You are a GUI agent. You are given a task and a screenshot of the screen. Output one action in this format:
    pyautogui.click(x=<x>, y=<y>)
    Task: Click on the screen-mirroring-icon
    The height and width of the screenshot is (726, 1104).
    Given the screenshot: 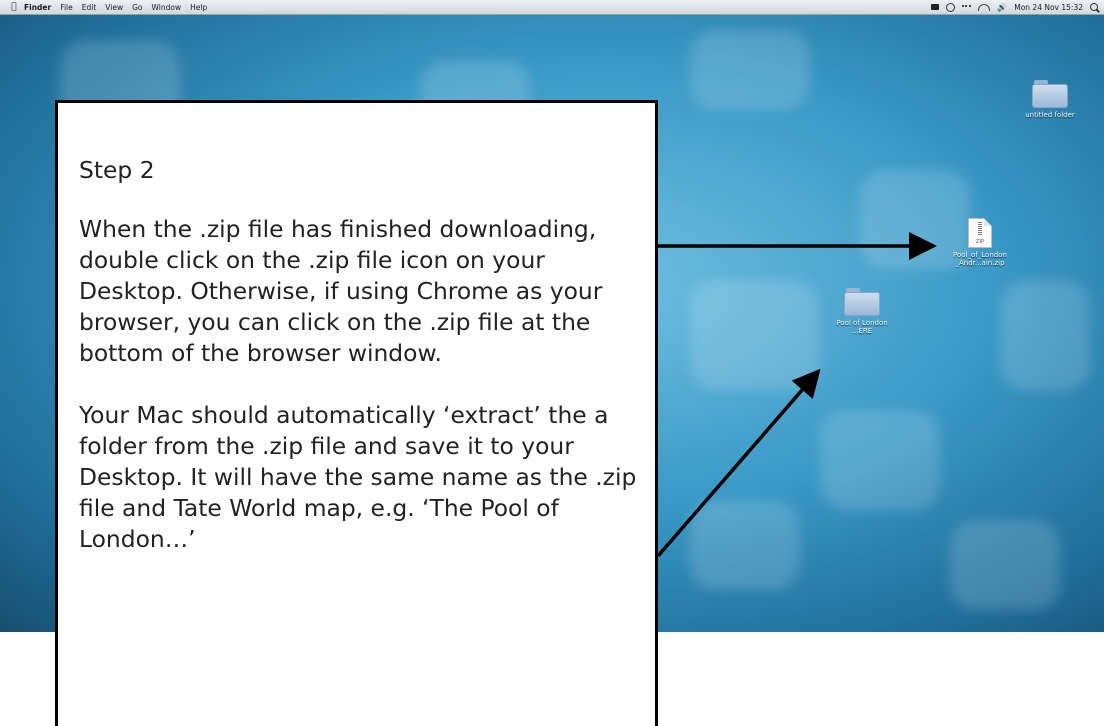 What is the action you would take?
    pyautogui.click(x=935, y=7)
    